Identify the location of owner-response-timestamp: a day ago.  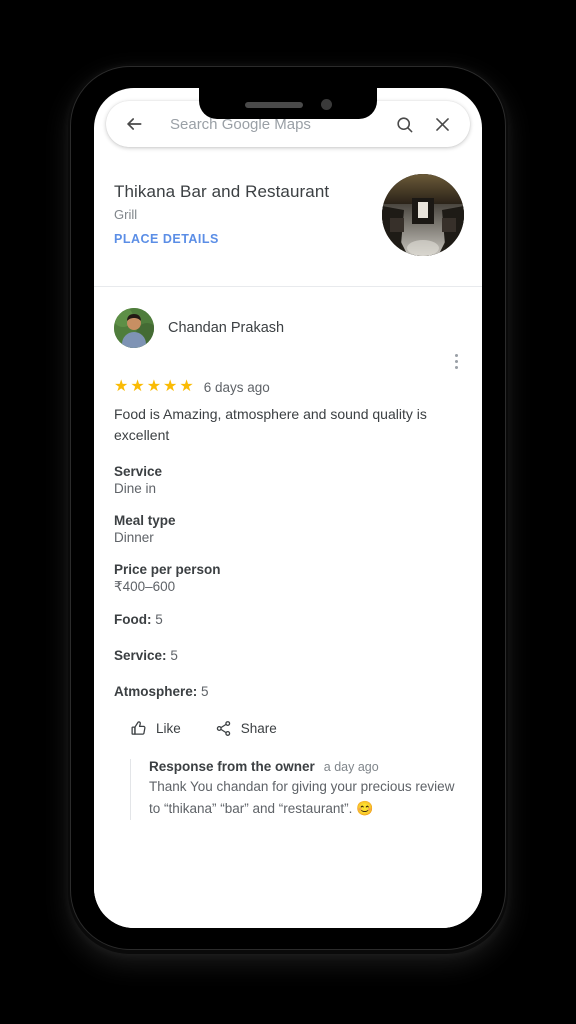
(351, 767).